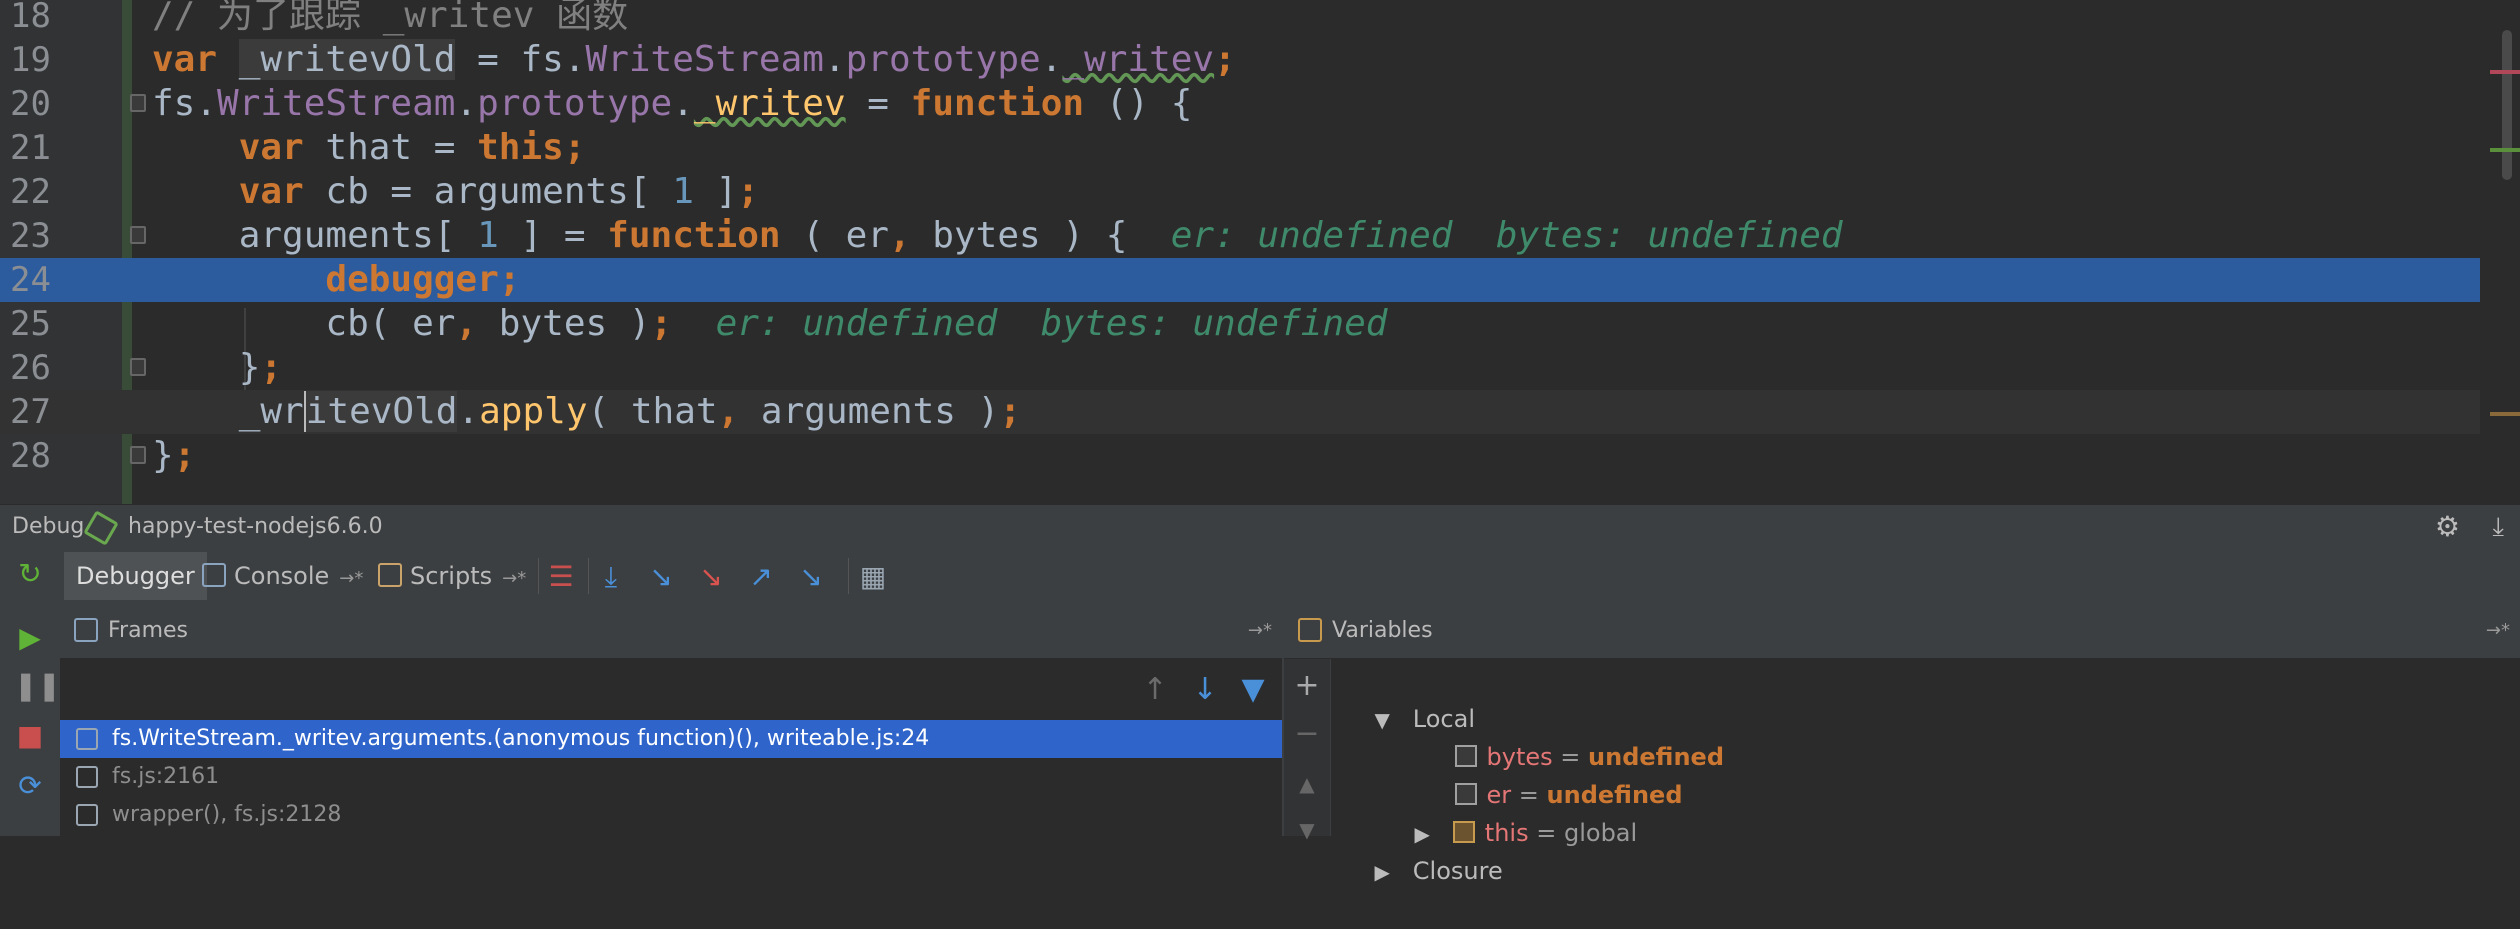  What do you see at coordinates (1253, 690) in the screenshot?
I see `filter-icon: ▼` at bounding box center [1253, 690].